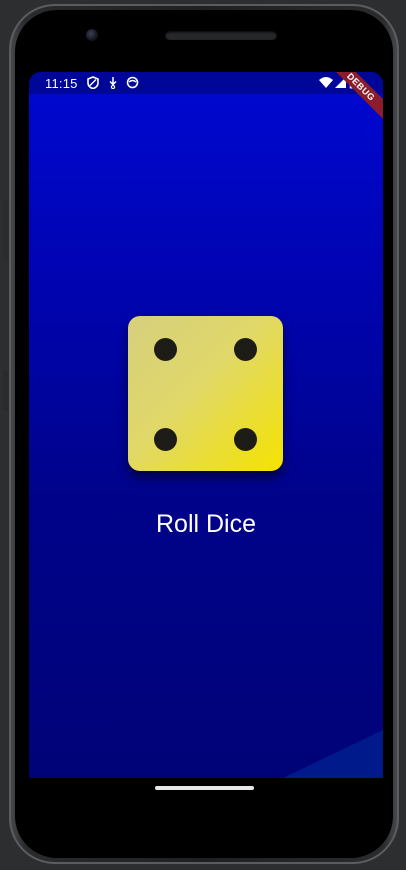 The height and width of the screenshot is (870, 406). Describe the element at coordinates (61, 83) in the screenshot. I see `status-time: 11:15` at that location.